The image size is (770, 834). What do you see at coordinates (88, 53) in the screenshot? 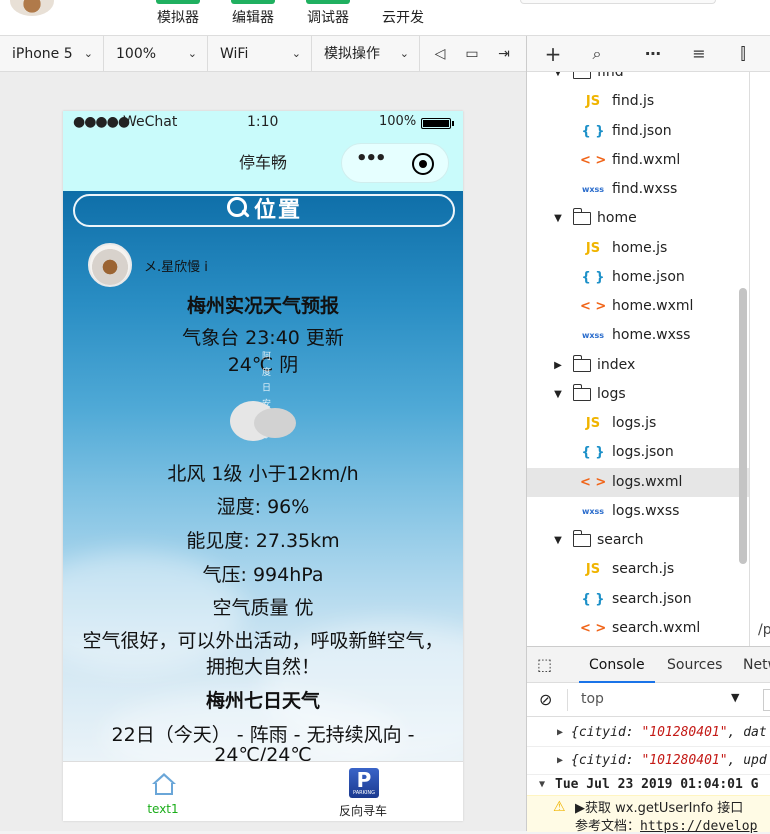
I see `chevron-down-icon: ⌄` at bounding box center [88, 53].